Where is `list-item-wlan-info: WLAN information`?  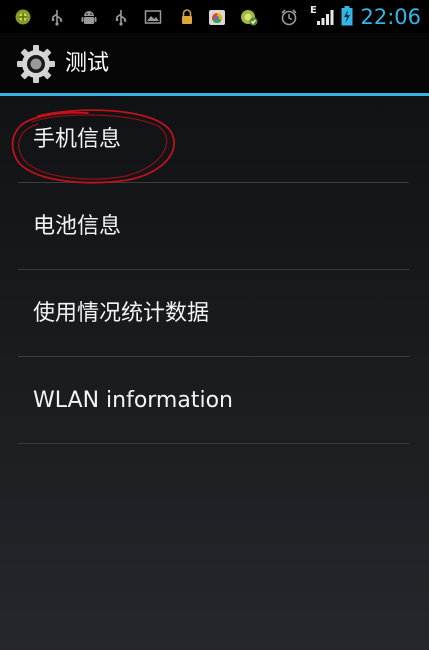
list-item-wlan-info: WLAN information is located at coordinates (214, 400).